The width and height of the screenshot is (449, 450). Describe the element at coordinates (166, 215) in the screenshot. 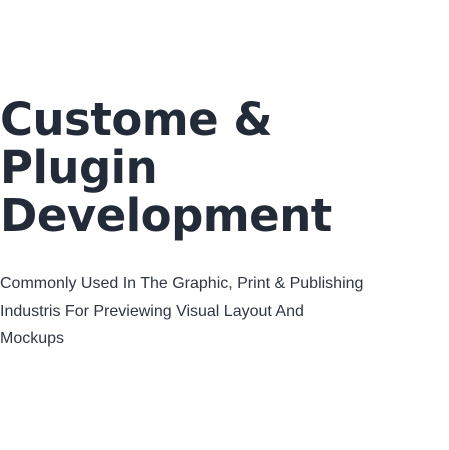

I see `headline-line-2: Development` at that location.